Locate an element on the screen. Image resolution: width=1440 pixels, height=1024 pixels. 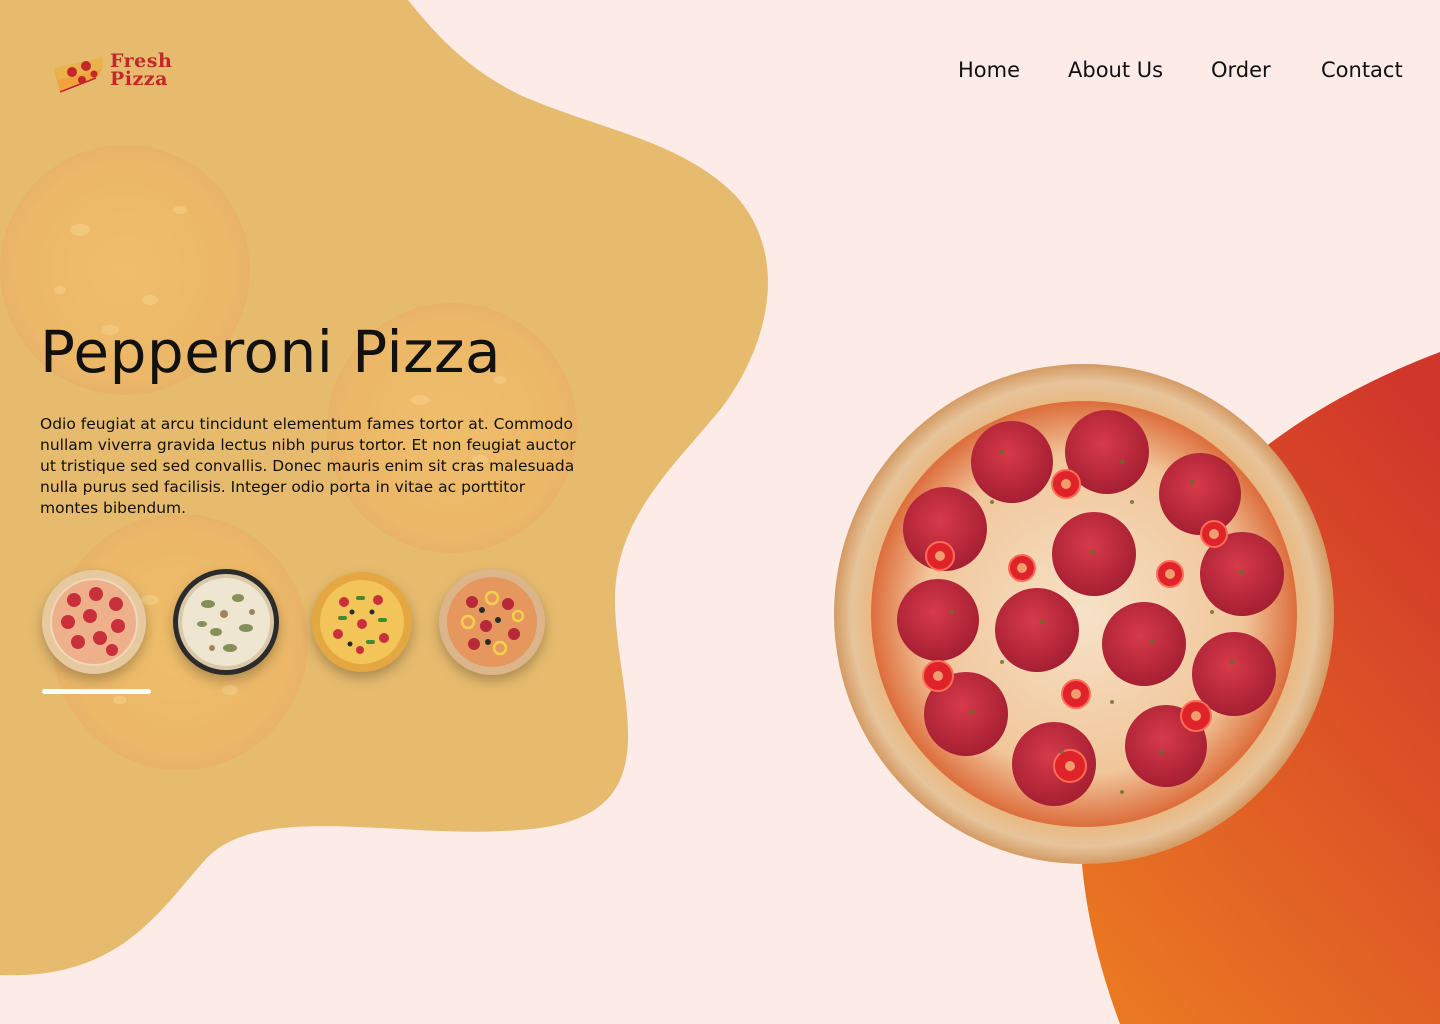
supreme-pizza-thumb is located at coordinates (492, 622).